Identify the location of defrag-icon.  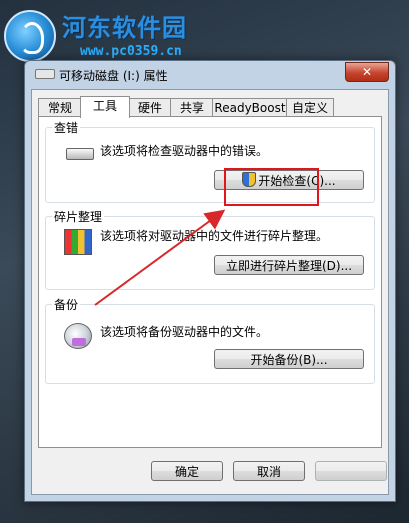
(78, 242).